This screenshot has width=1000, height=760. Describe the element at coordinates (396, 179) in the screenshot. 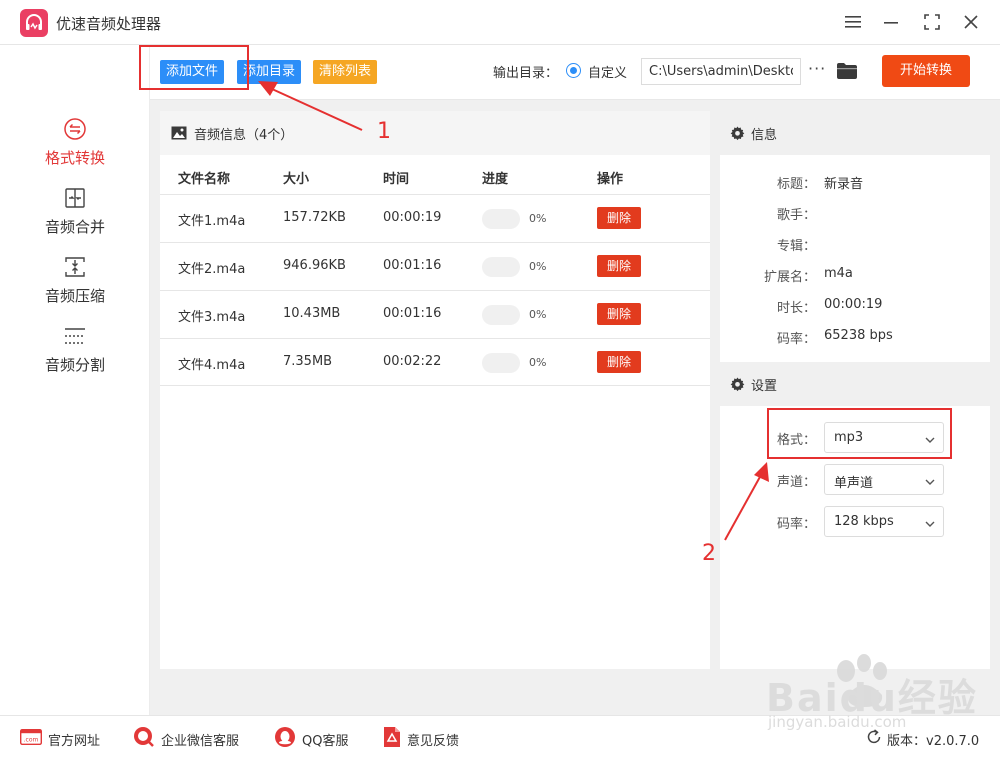

I see `column-header-time: 时间` at that location.